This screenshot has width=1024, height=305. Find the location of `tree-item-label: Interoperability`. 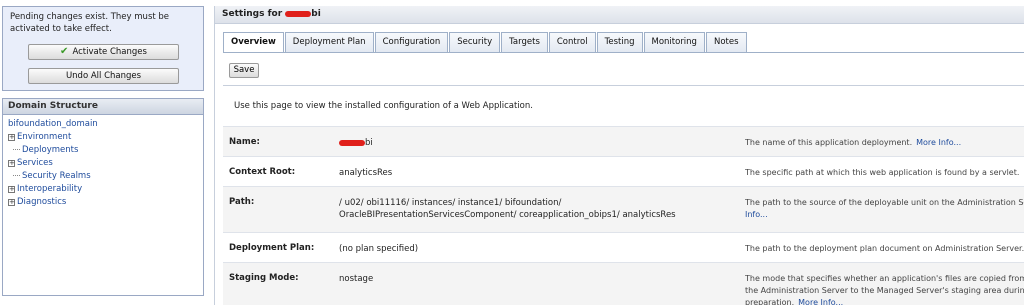

tree-item-label: Interoperability is located at coordinates (50, 189).